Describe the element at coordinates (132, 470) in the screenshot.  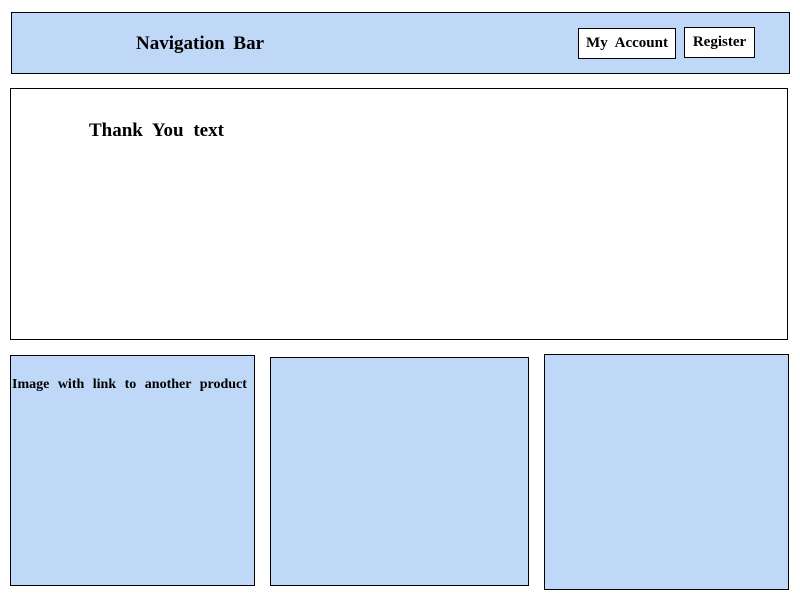
I see `product-link-image-1: Image with link to another product` at that location.